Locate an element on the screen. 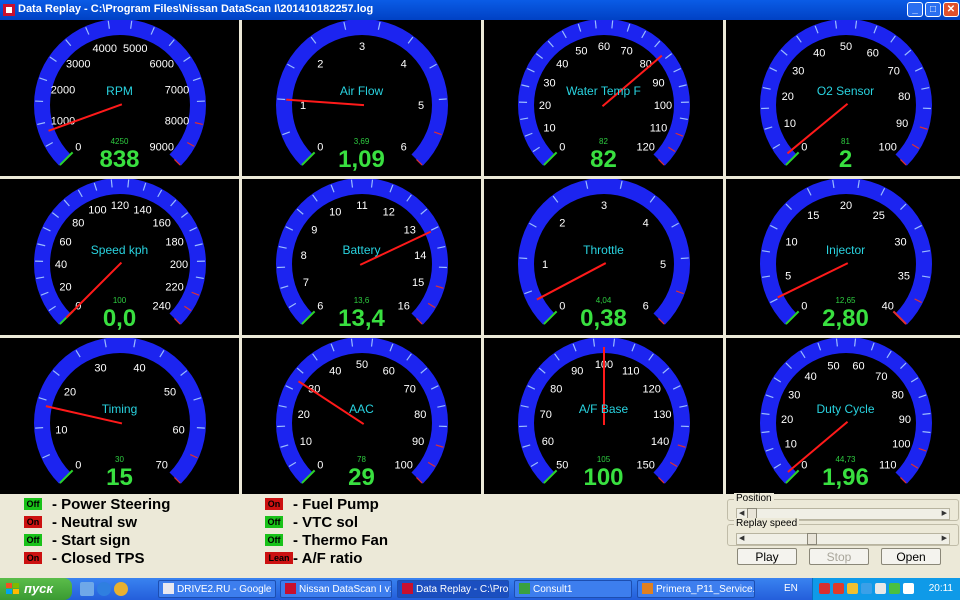  replay-speed-thumb is located at coordinates (812, 539).